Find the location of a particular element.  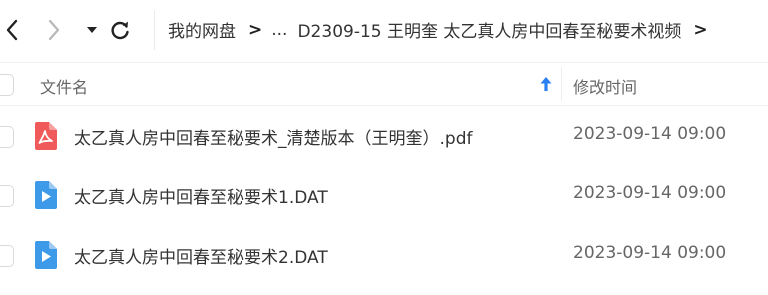

chevron-left-icon is located at coordinates (12, 30).